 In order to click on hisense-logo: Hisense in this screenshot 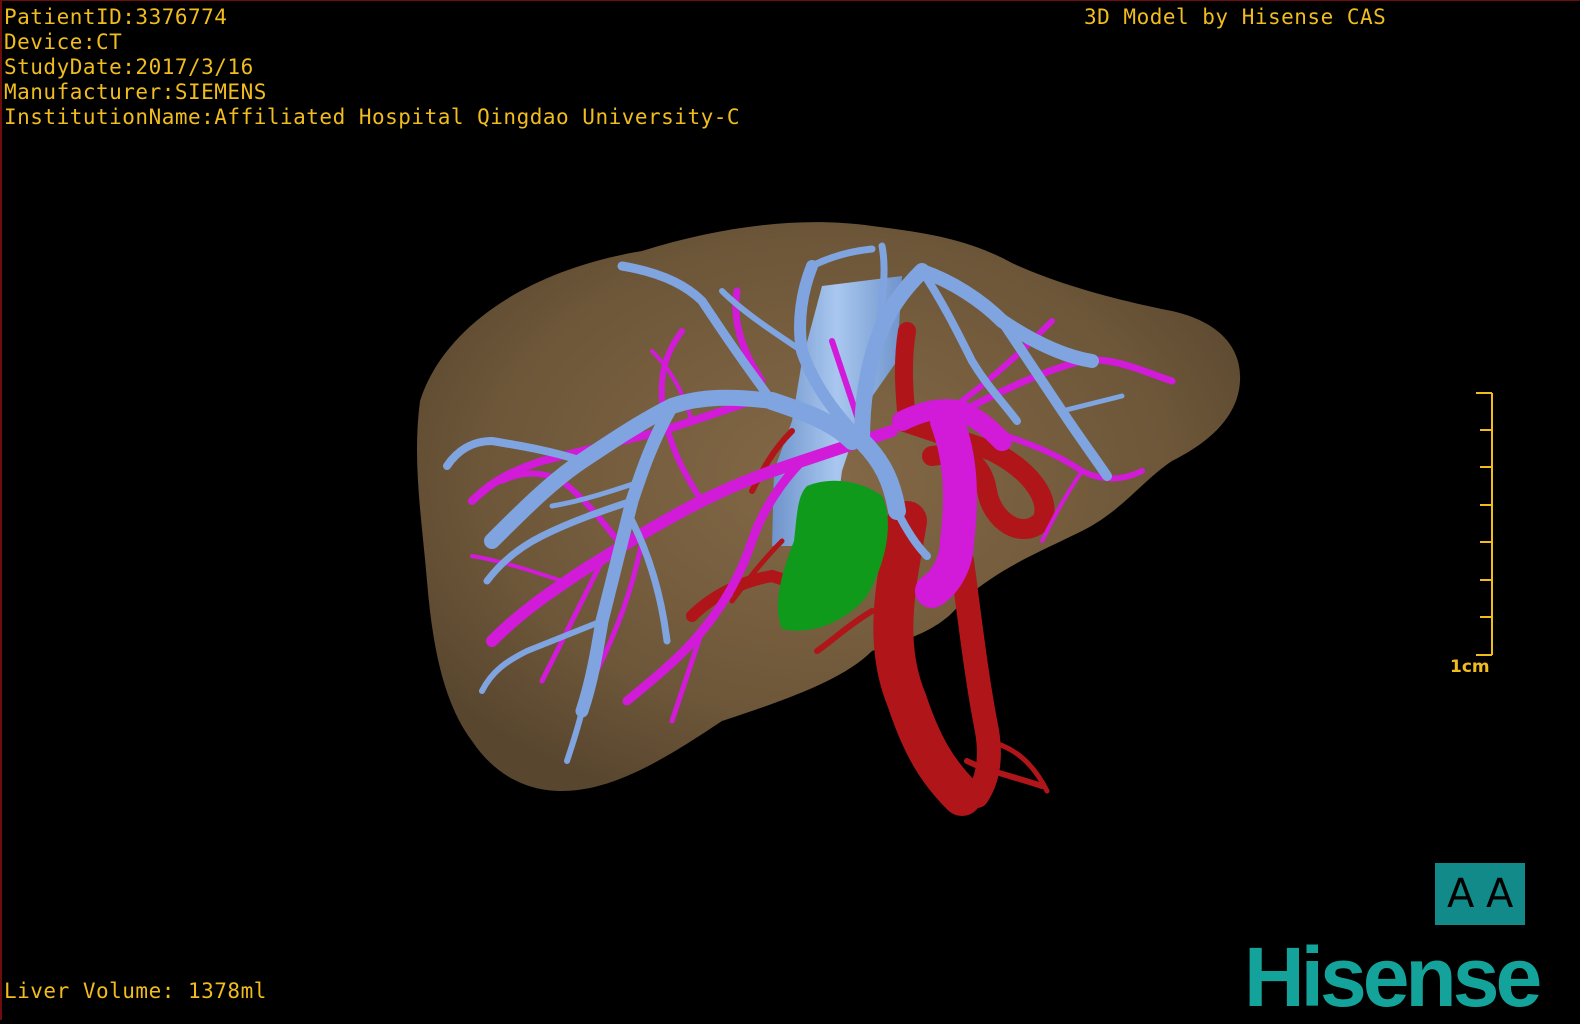, I will do `click(1393, 977)`.